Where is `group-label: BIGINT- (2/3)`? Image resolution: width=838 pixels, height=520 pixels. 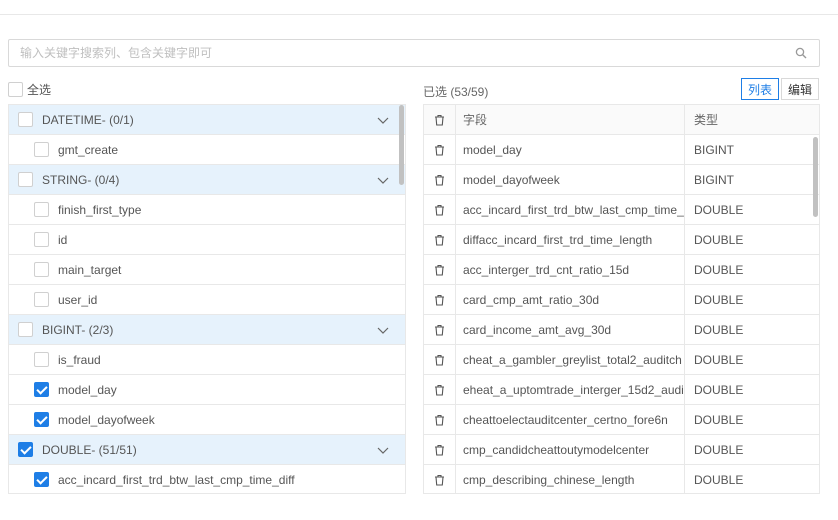 group-label: BIGINT- (2/3) is located at coordinates (78, 329).